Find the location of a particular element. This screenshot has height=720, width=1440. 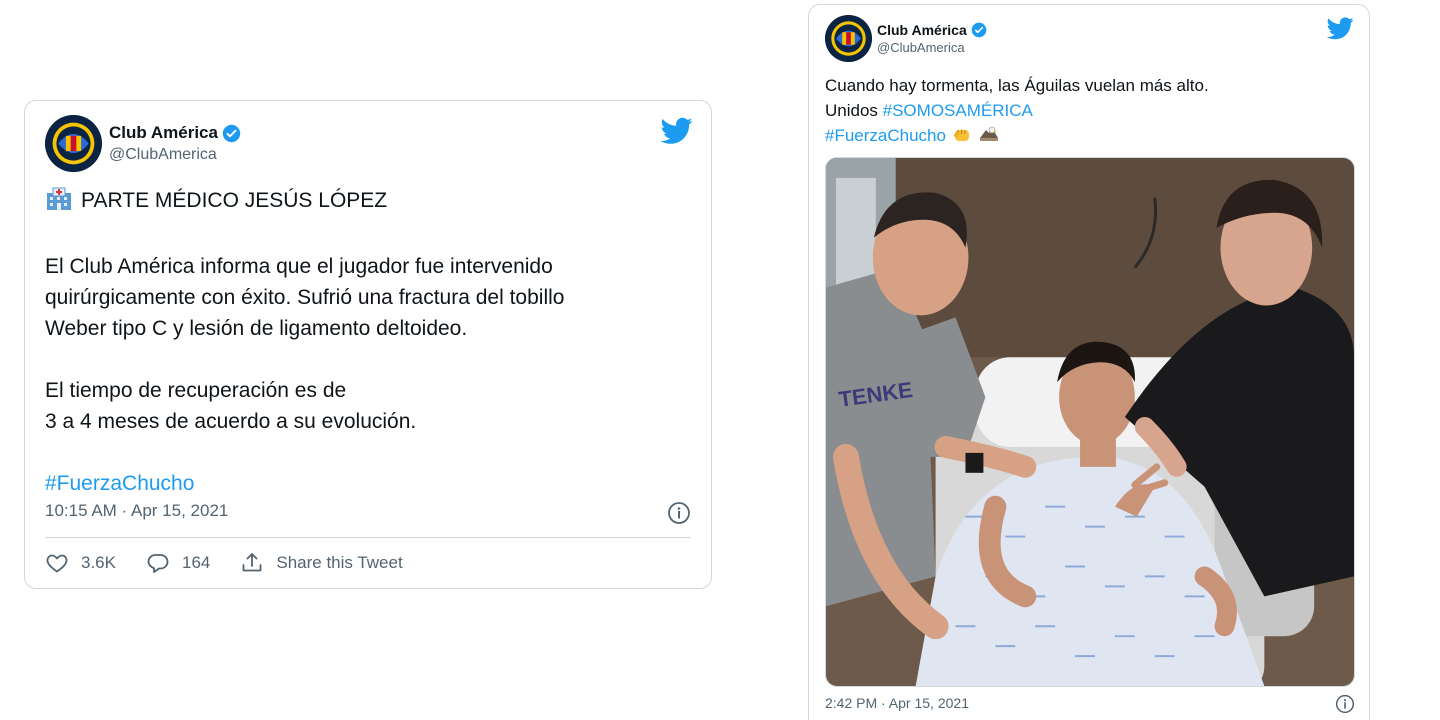

text-fragment: Unidos is located at coordinates (854, 110).